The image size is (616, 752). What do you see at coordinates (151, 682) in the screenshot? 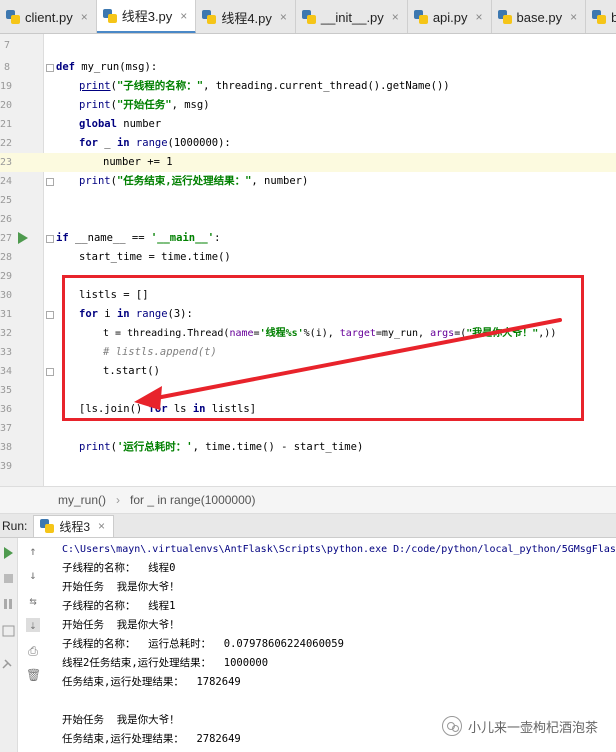
I see `console-line: 任务结束,运行处理结果： 1782649` at bounding box center [151, 682].